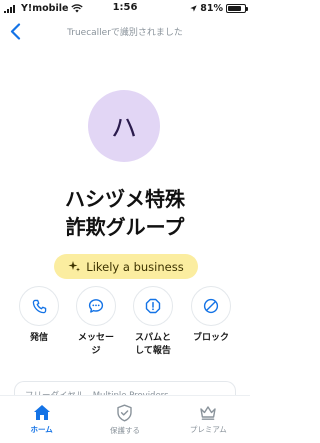  I want to click on home-icon, so click(41, 412).